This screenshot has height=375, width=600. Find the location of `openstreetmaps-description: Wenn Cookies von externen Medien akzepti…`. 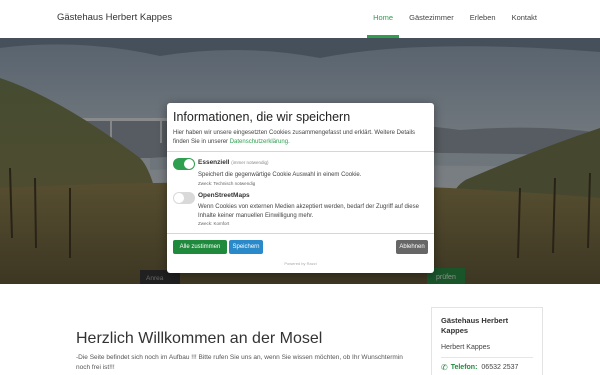

openstreetmaps-description: Wenn Cookies von externen Medien akzepti… is located at coordinates (308, 211).